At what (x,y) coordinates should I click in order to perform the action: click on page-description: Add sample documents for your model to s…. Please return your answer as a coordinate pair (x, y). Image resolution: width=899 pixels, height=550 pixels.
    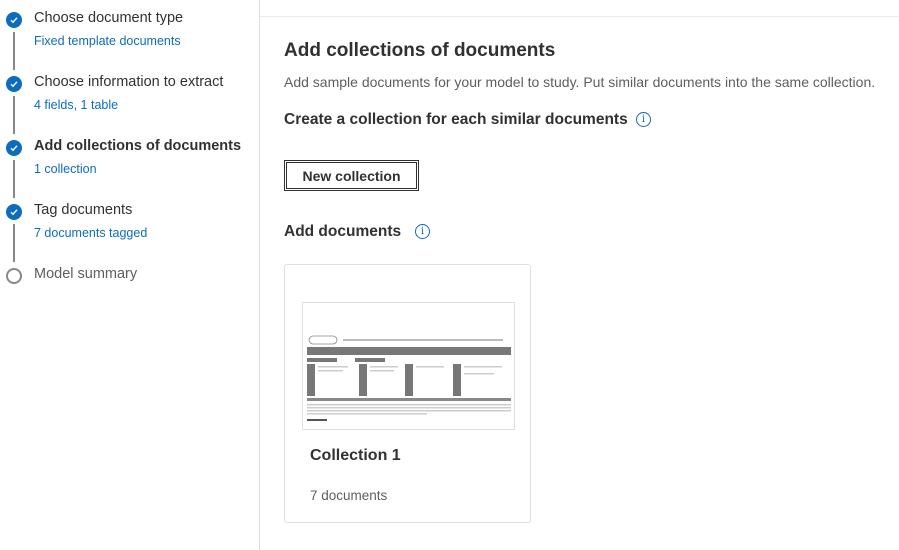
    Looking at the image, I should click on (580, 82).